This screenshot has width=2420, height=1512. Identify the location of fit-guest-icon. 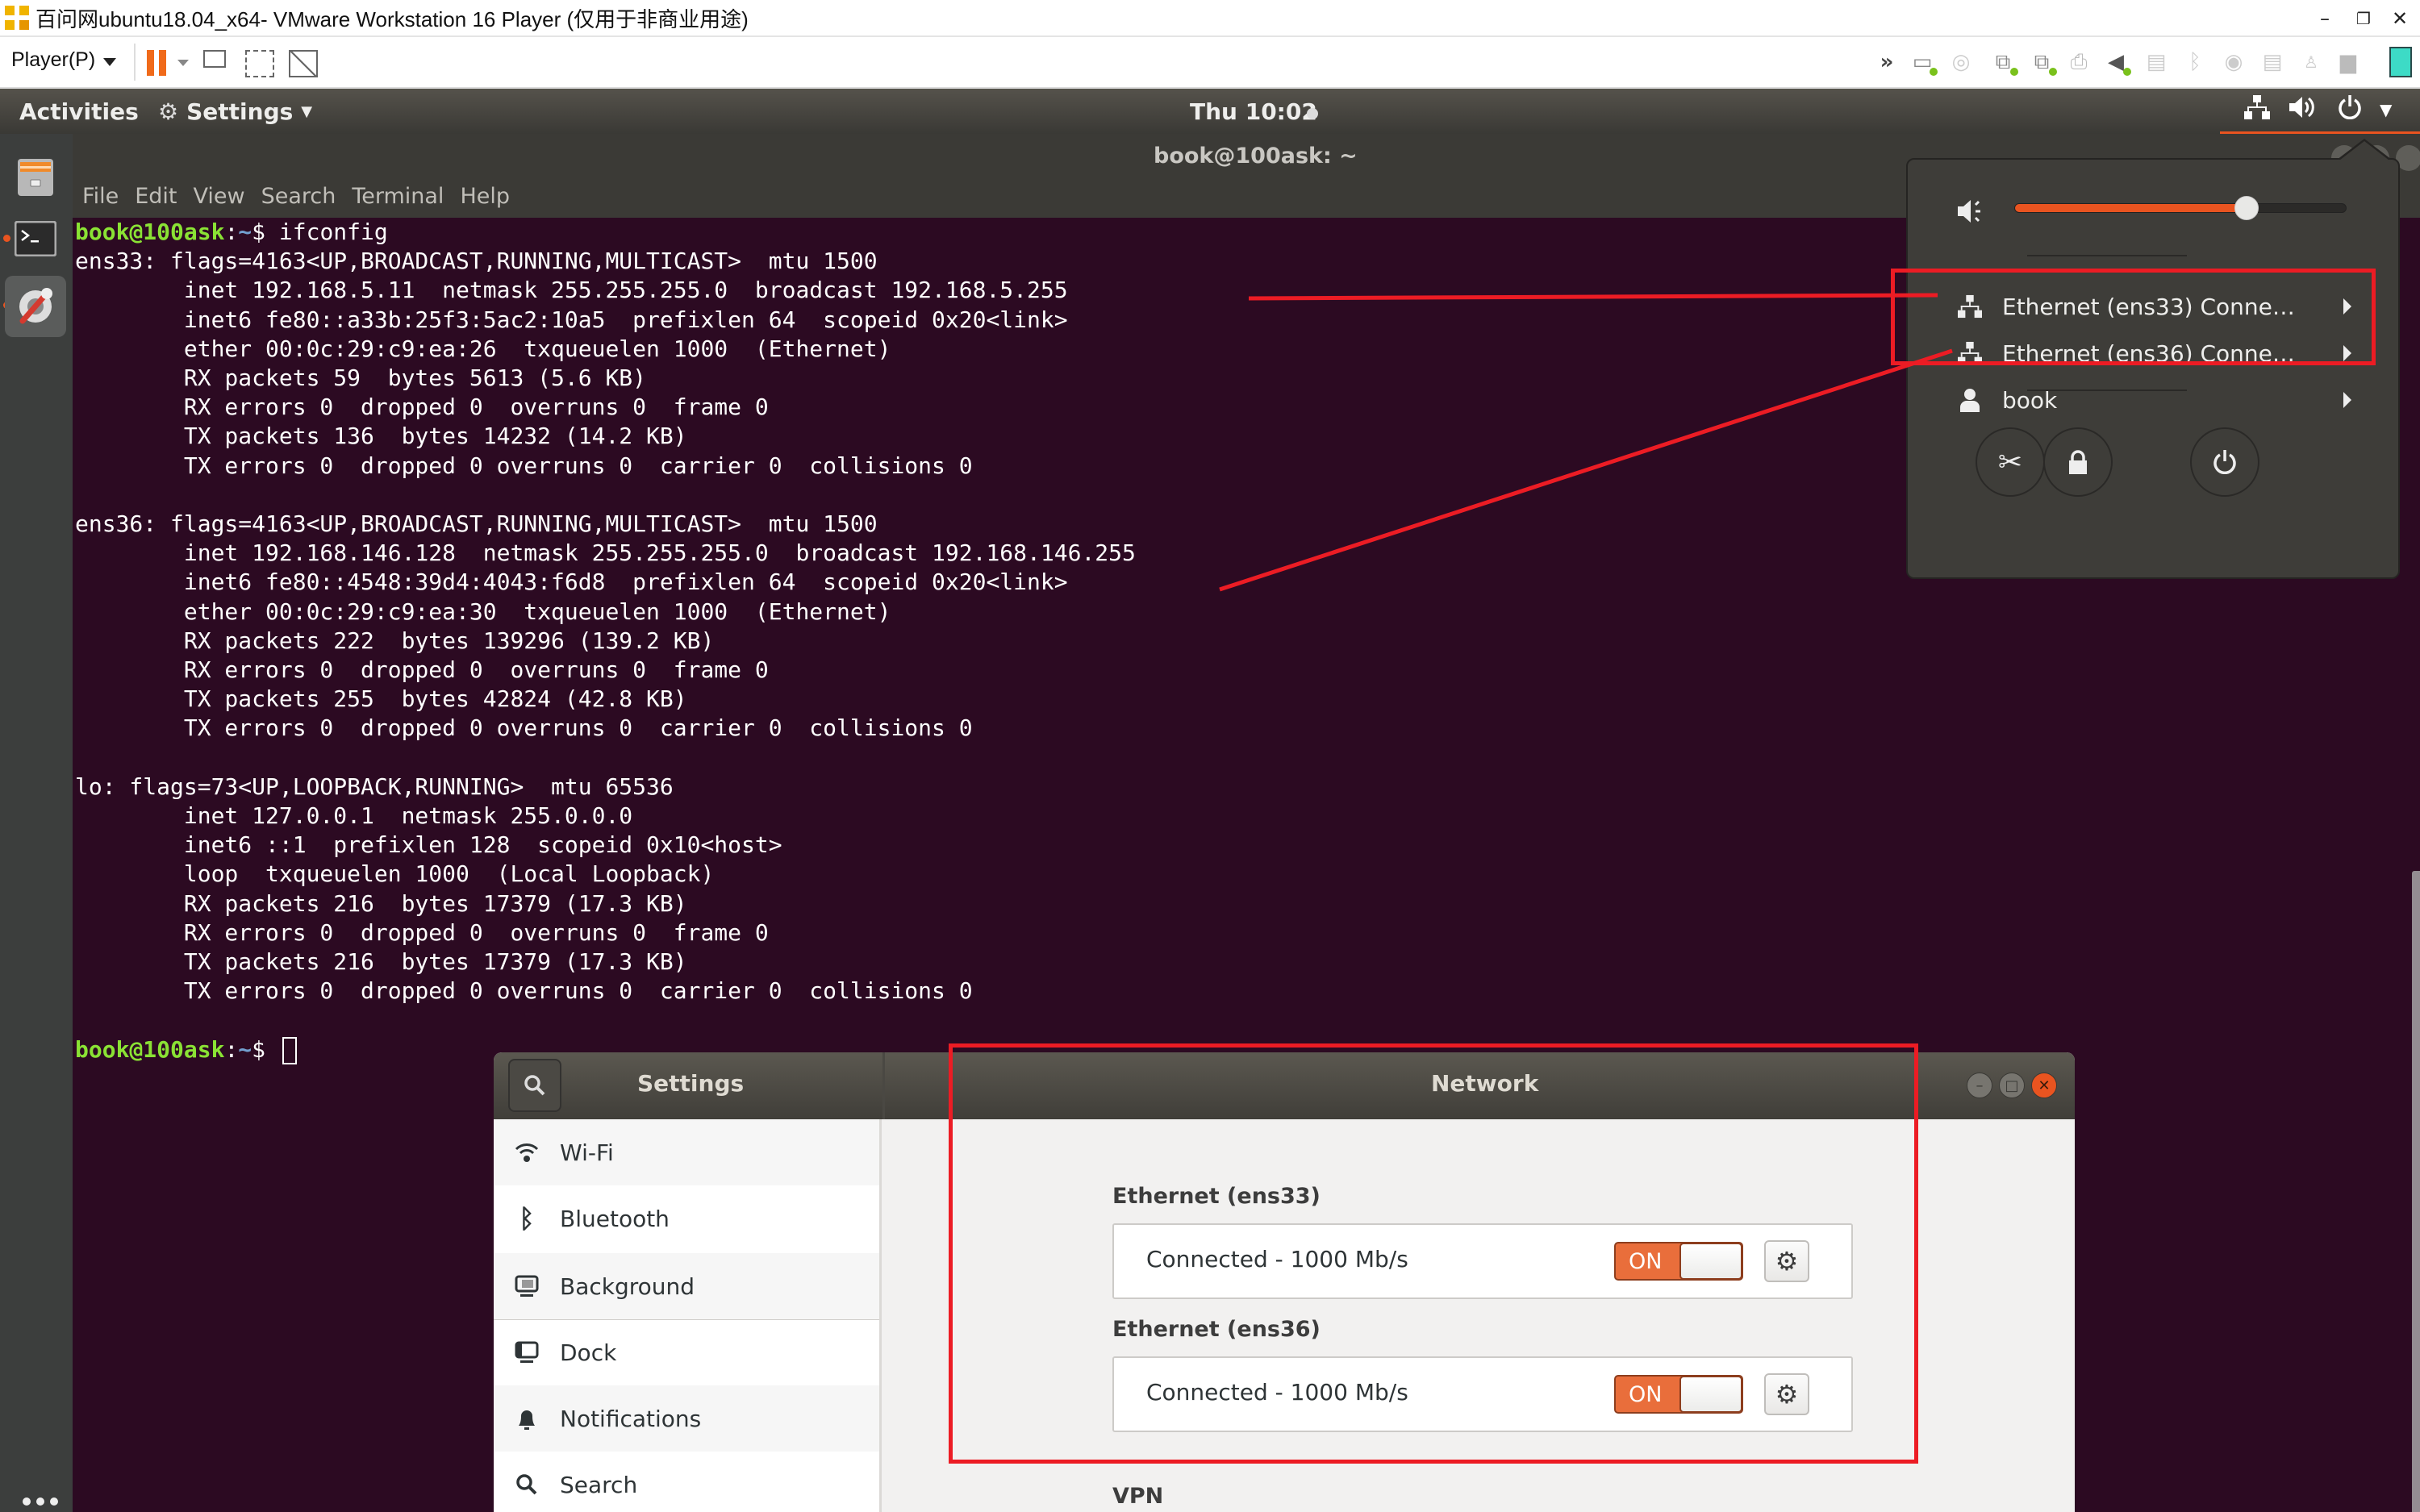
(259, 63).